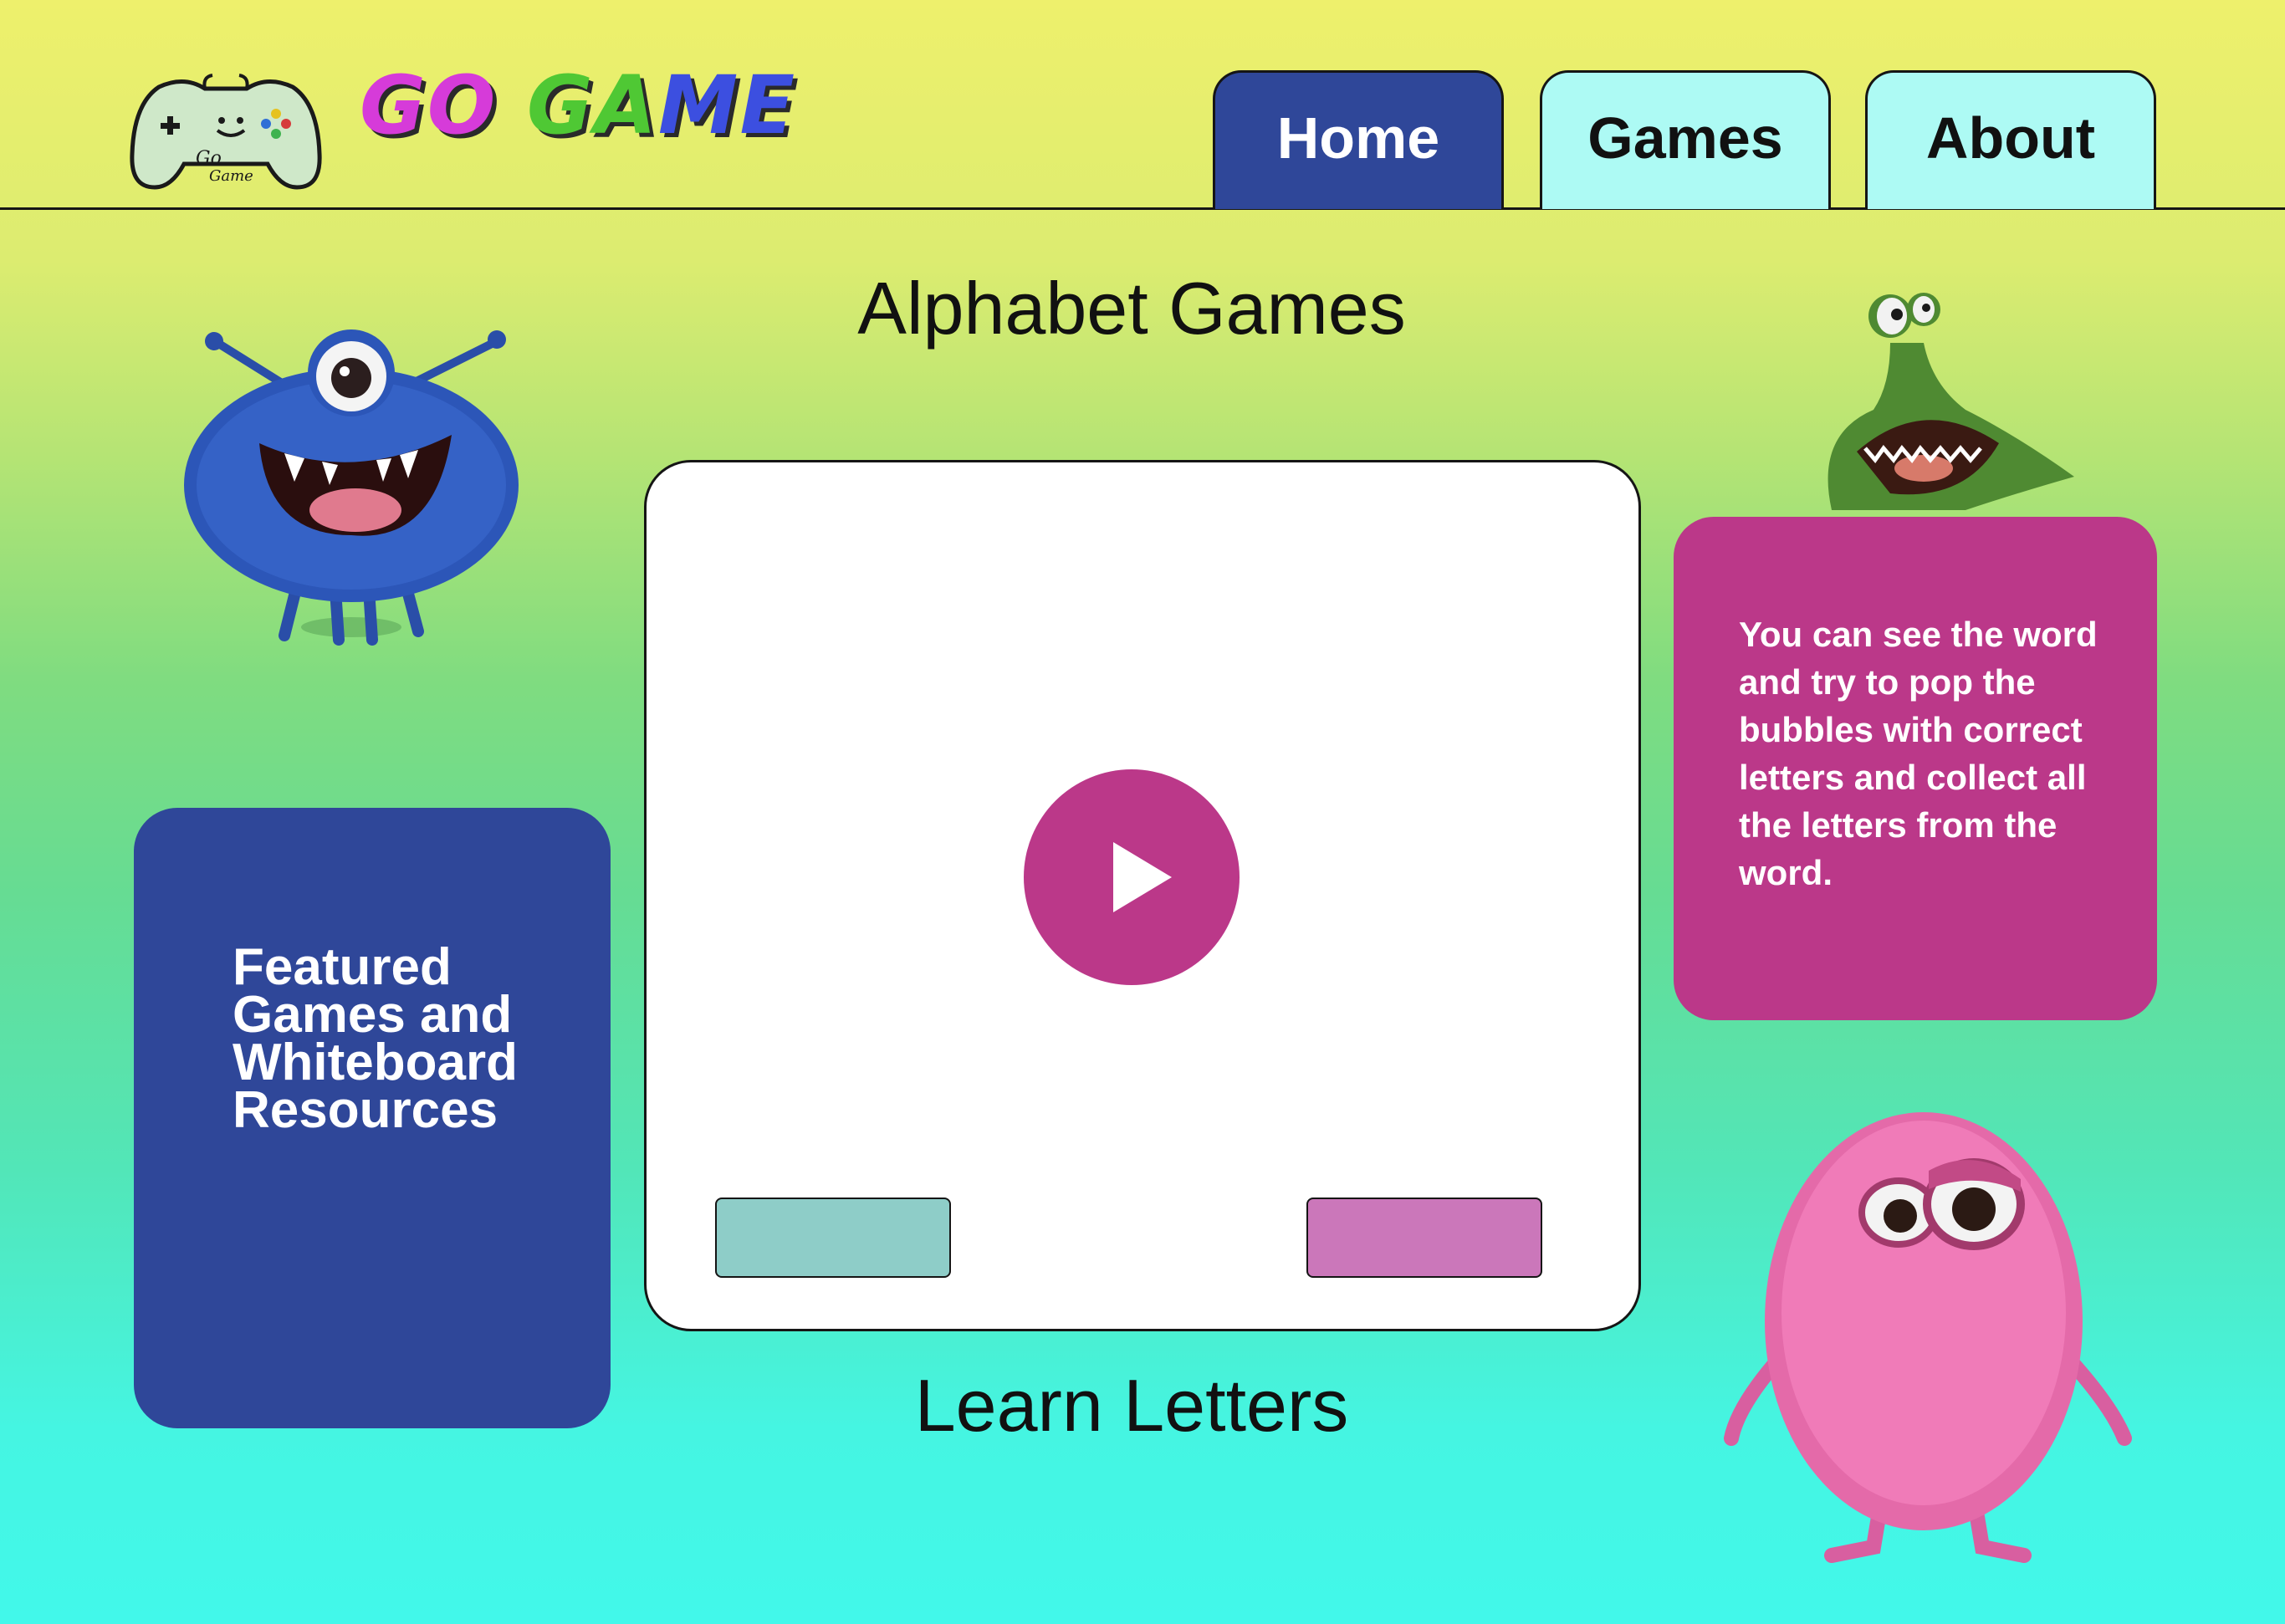  I want to click on game-option-teal-button, so click(833, 1238).